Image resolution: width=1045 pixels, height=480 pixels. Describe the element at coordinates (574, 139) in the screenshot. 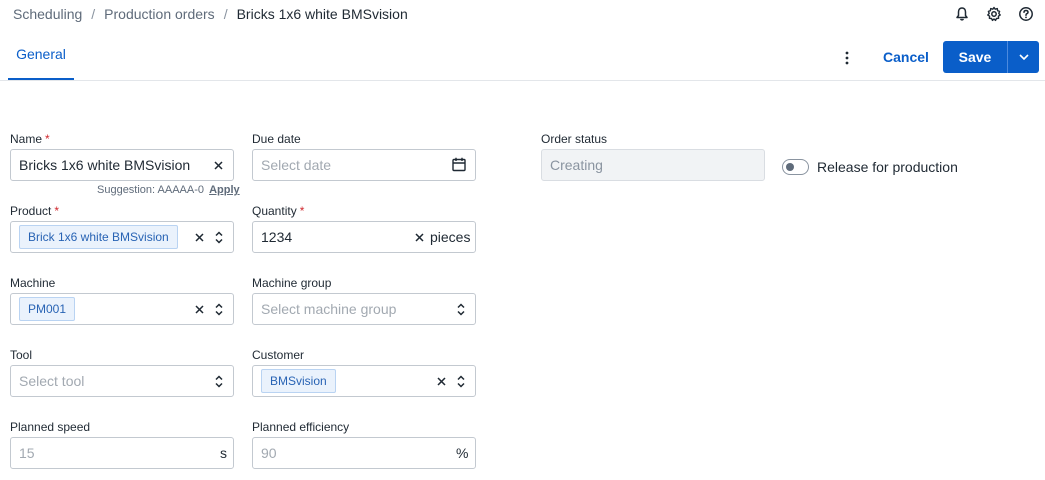

I see `order-status-label: Order status` at that location.